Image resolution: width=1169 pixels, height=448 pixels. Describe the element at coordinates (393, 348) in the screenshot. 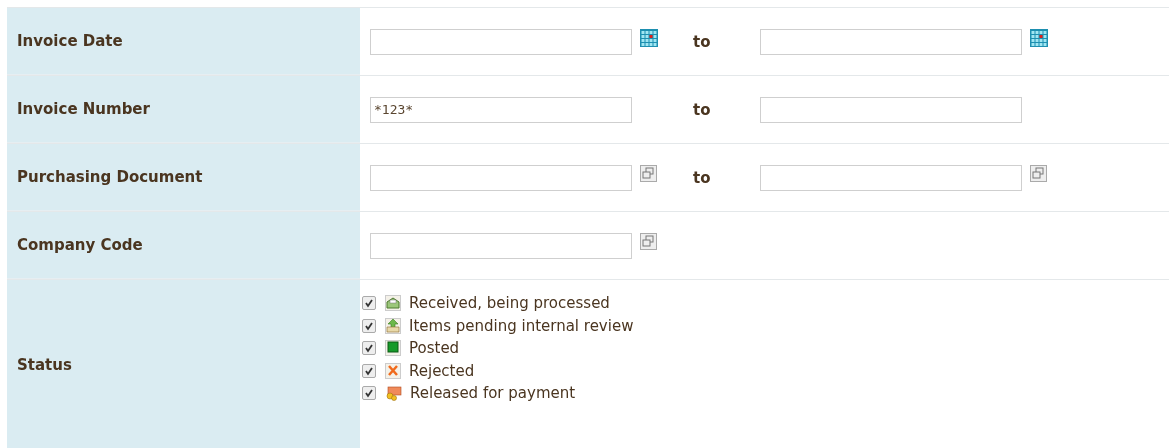

I see `square-icon` at that location.